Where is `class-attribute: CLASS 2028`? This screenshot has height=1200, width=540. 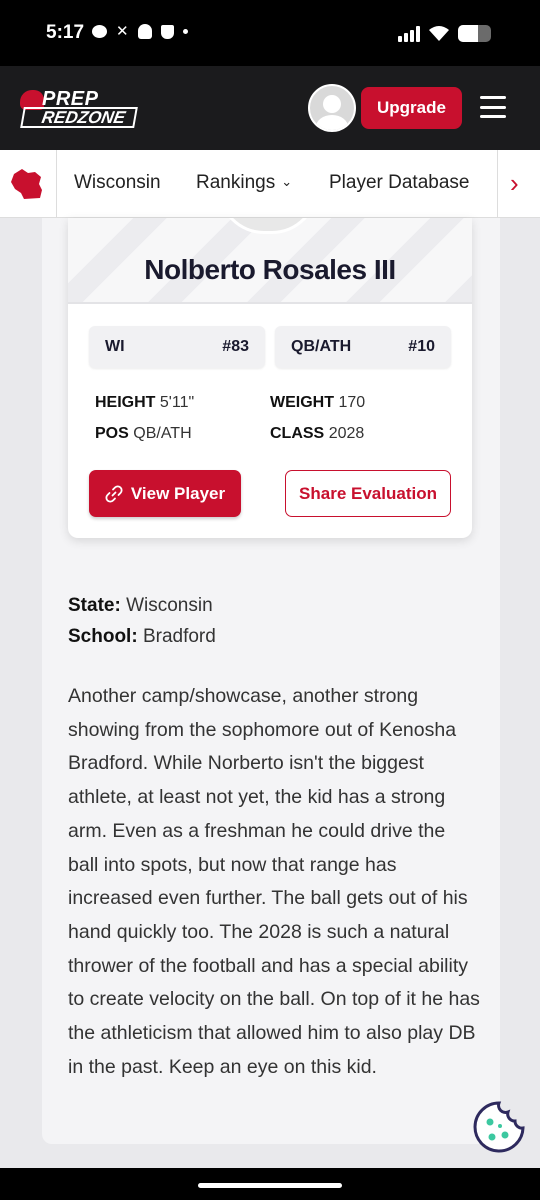
class-attribute: CLASS 2028 is located at coordinates (317, 434).